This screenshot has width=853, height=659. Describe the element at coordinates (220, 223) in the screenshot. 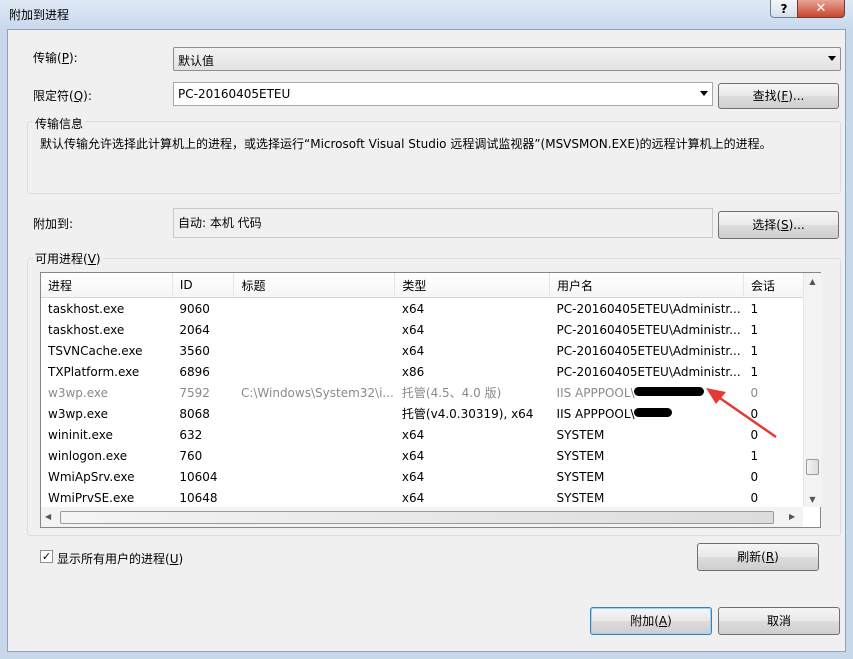

I see `attach-to-value: 自动: 本机 代码` at that location.